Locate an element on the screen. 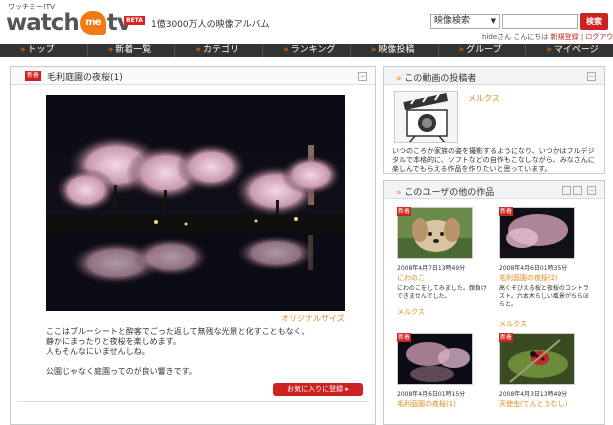 The image size is (613, 425). work-title-link: 毛利庭園の夜桜(1) is located at coordinates (426, 404).